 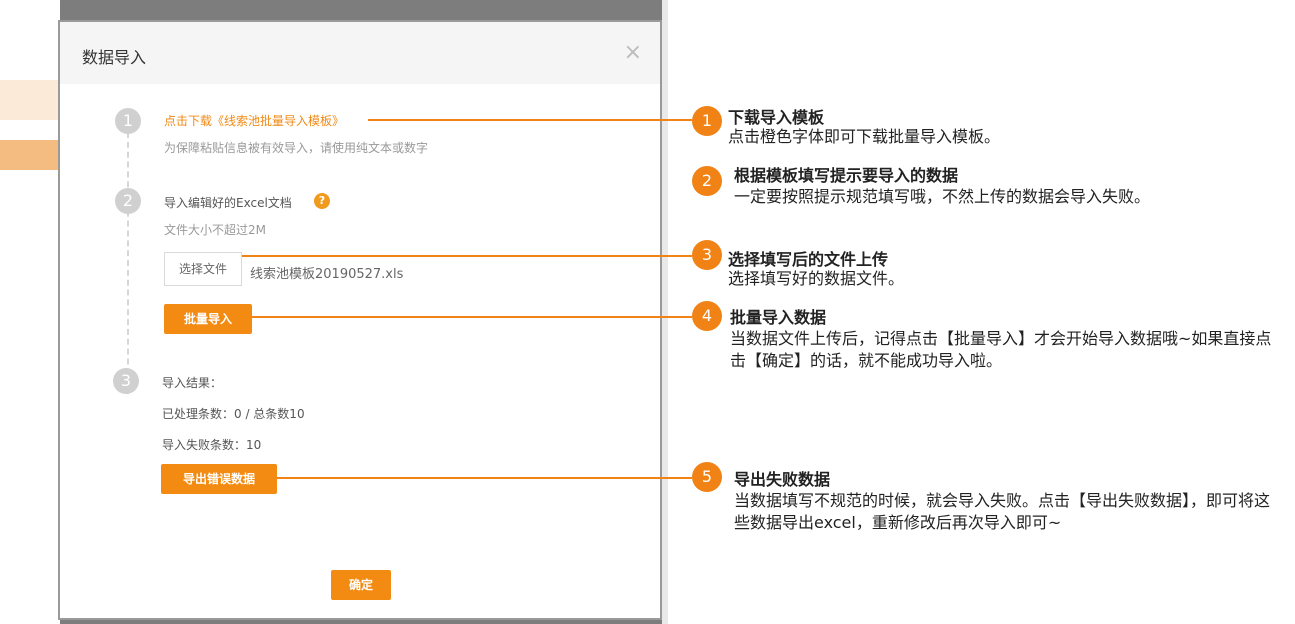 What do you see at coordinates (707, 255) in the screenshot?
I see `callout-3-number: 3` at bounding box center [707, 255].